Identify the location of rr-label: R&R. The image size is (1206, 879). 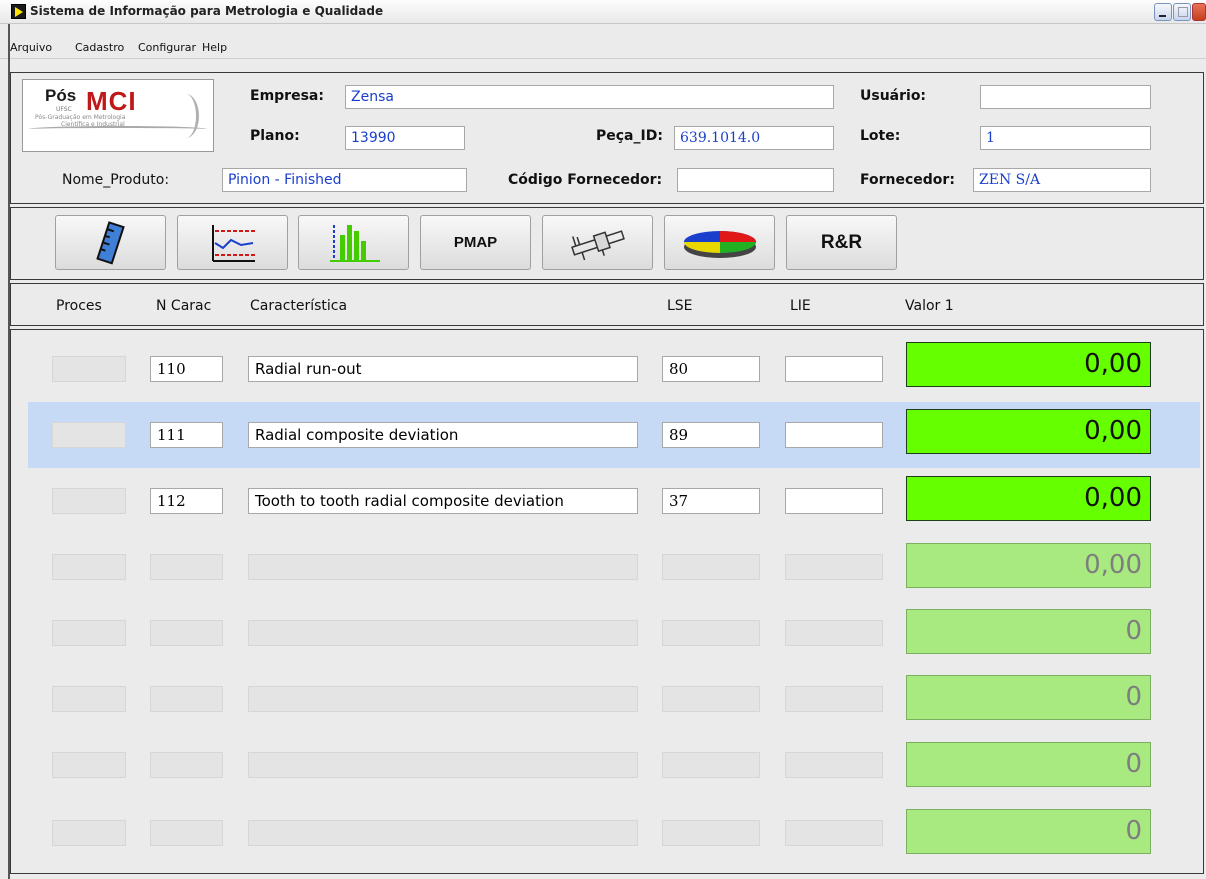
(841, 242).